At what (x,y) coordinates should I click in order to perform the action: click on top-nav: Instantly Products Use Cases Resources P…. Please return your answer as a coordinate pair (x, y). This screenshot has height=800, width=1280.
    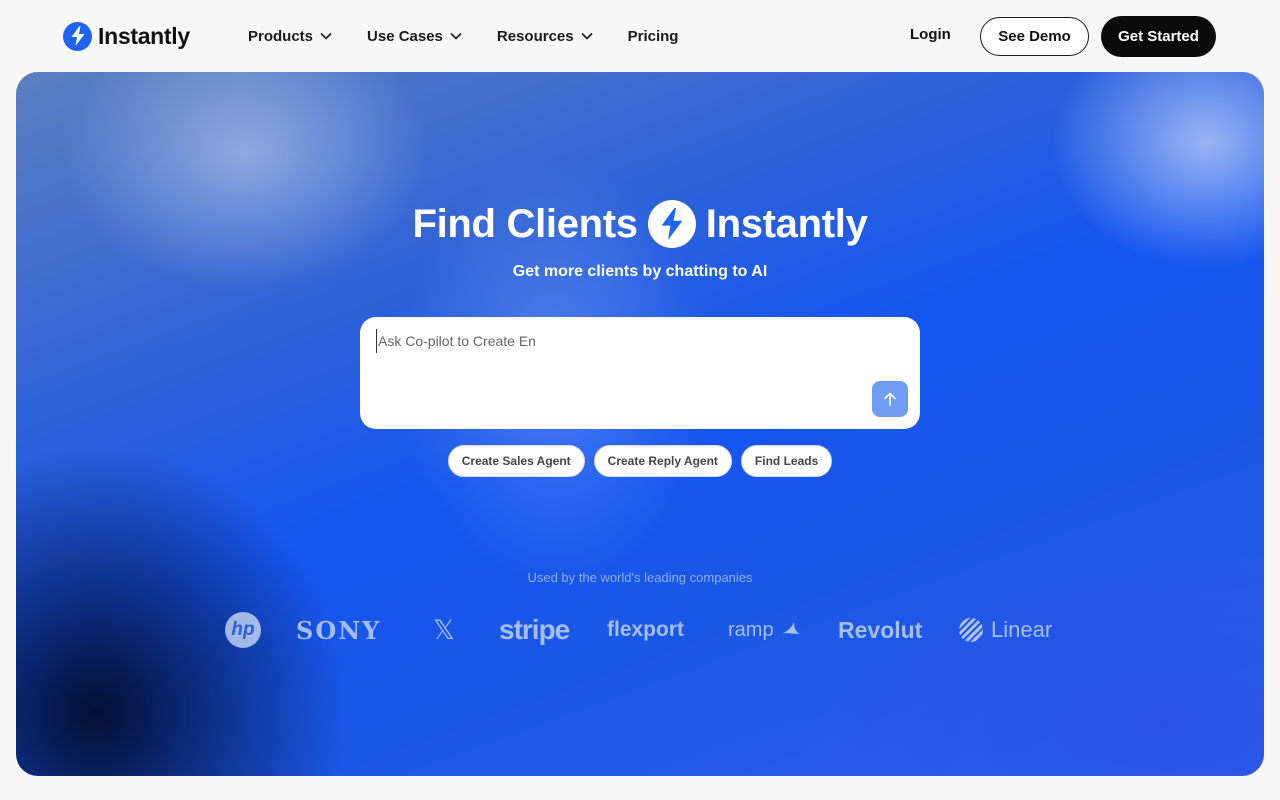
    Looking at the image, I should click on (640, 36).